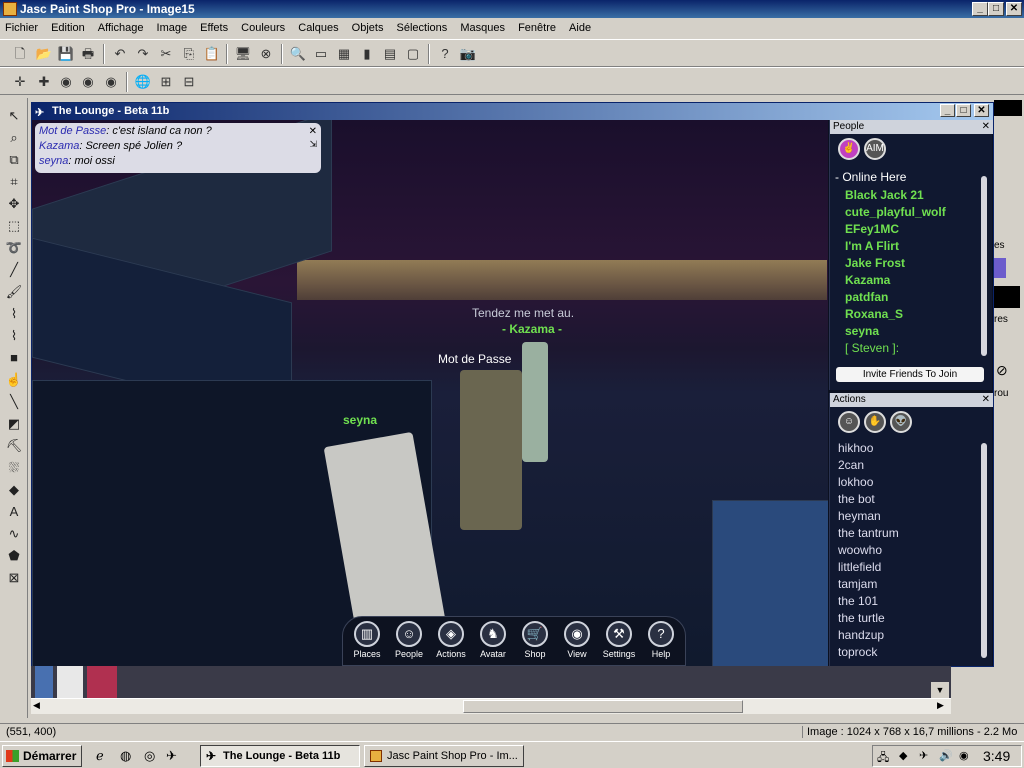  What do you see at coordinates (298, 54) in the screenshot?
I see `zoom-icon: 🔍` at bounding box center [298, 54].